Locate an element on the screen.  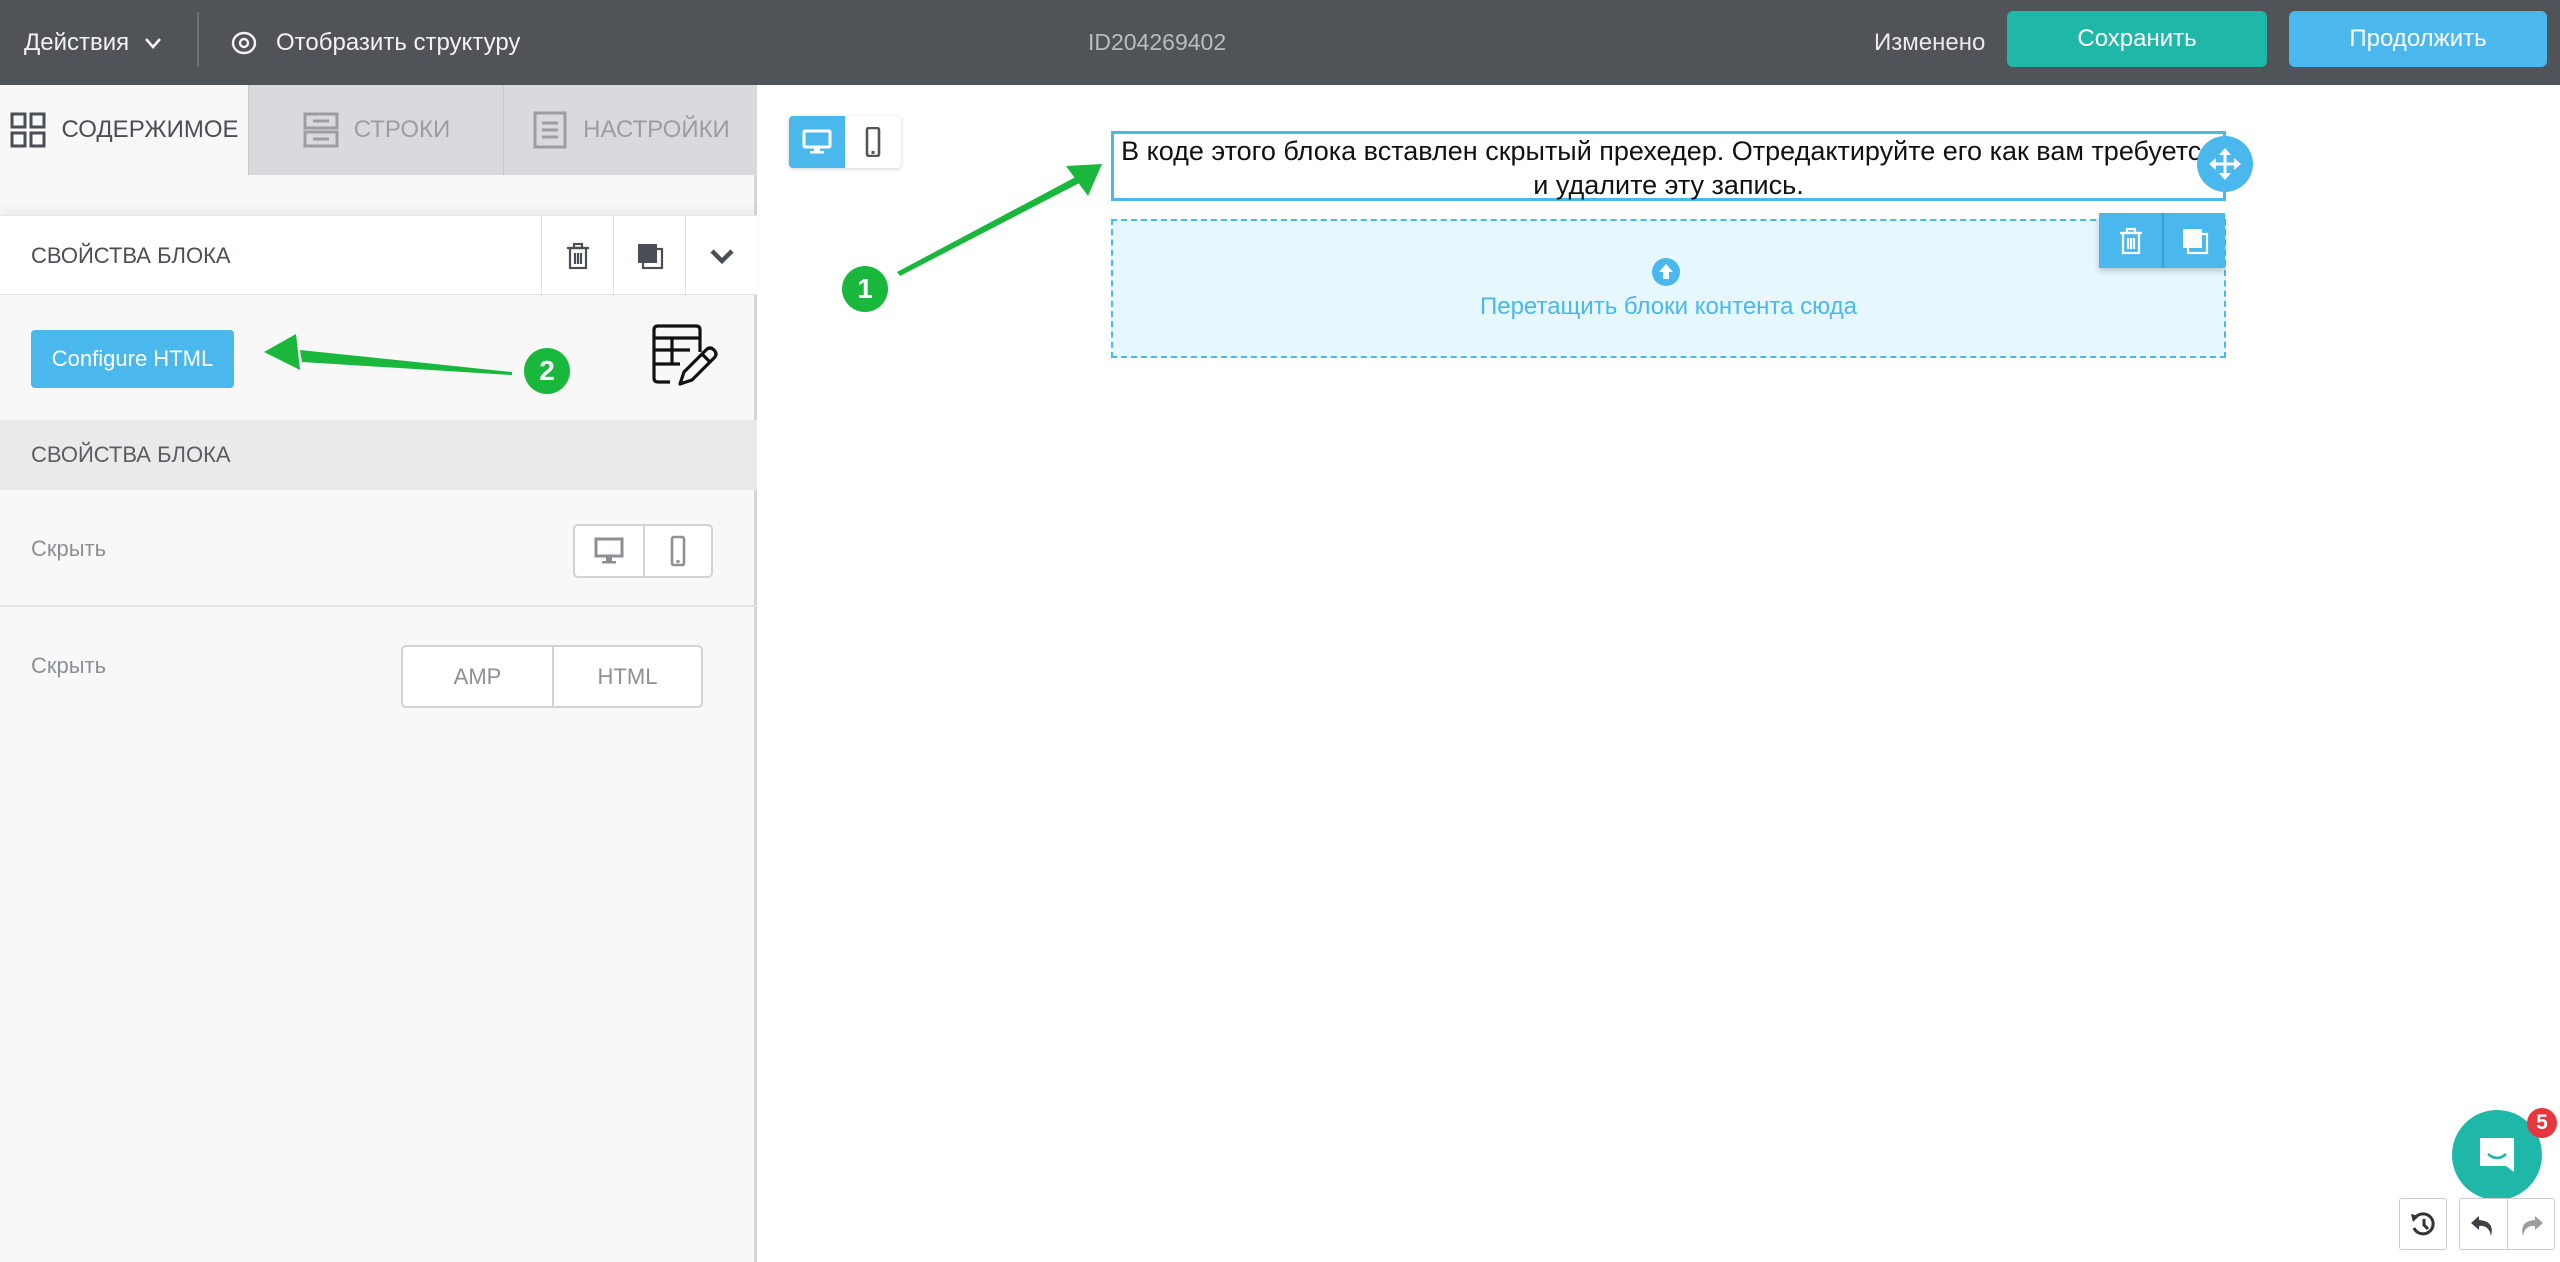
hide-format-row: Скрыть AMP HTML is located at coordinates (378, 665).